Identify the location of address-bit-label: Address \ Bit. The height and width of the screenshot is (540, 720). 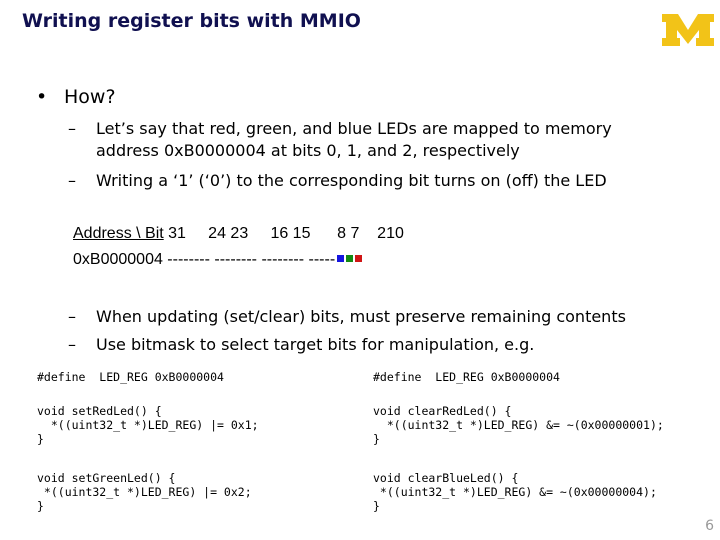
(118, 233).